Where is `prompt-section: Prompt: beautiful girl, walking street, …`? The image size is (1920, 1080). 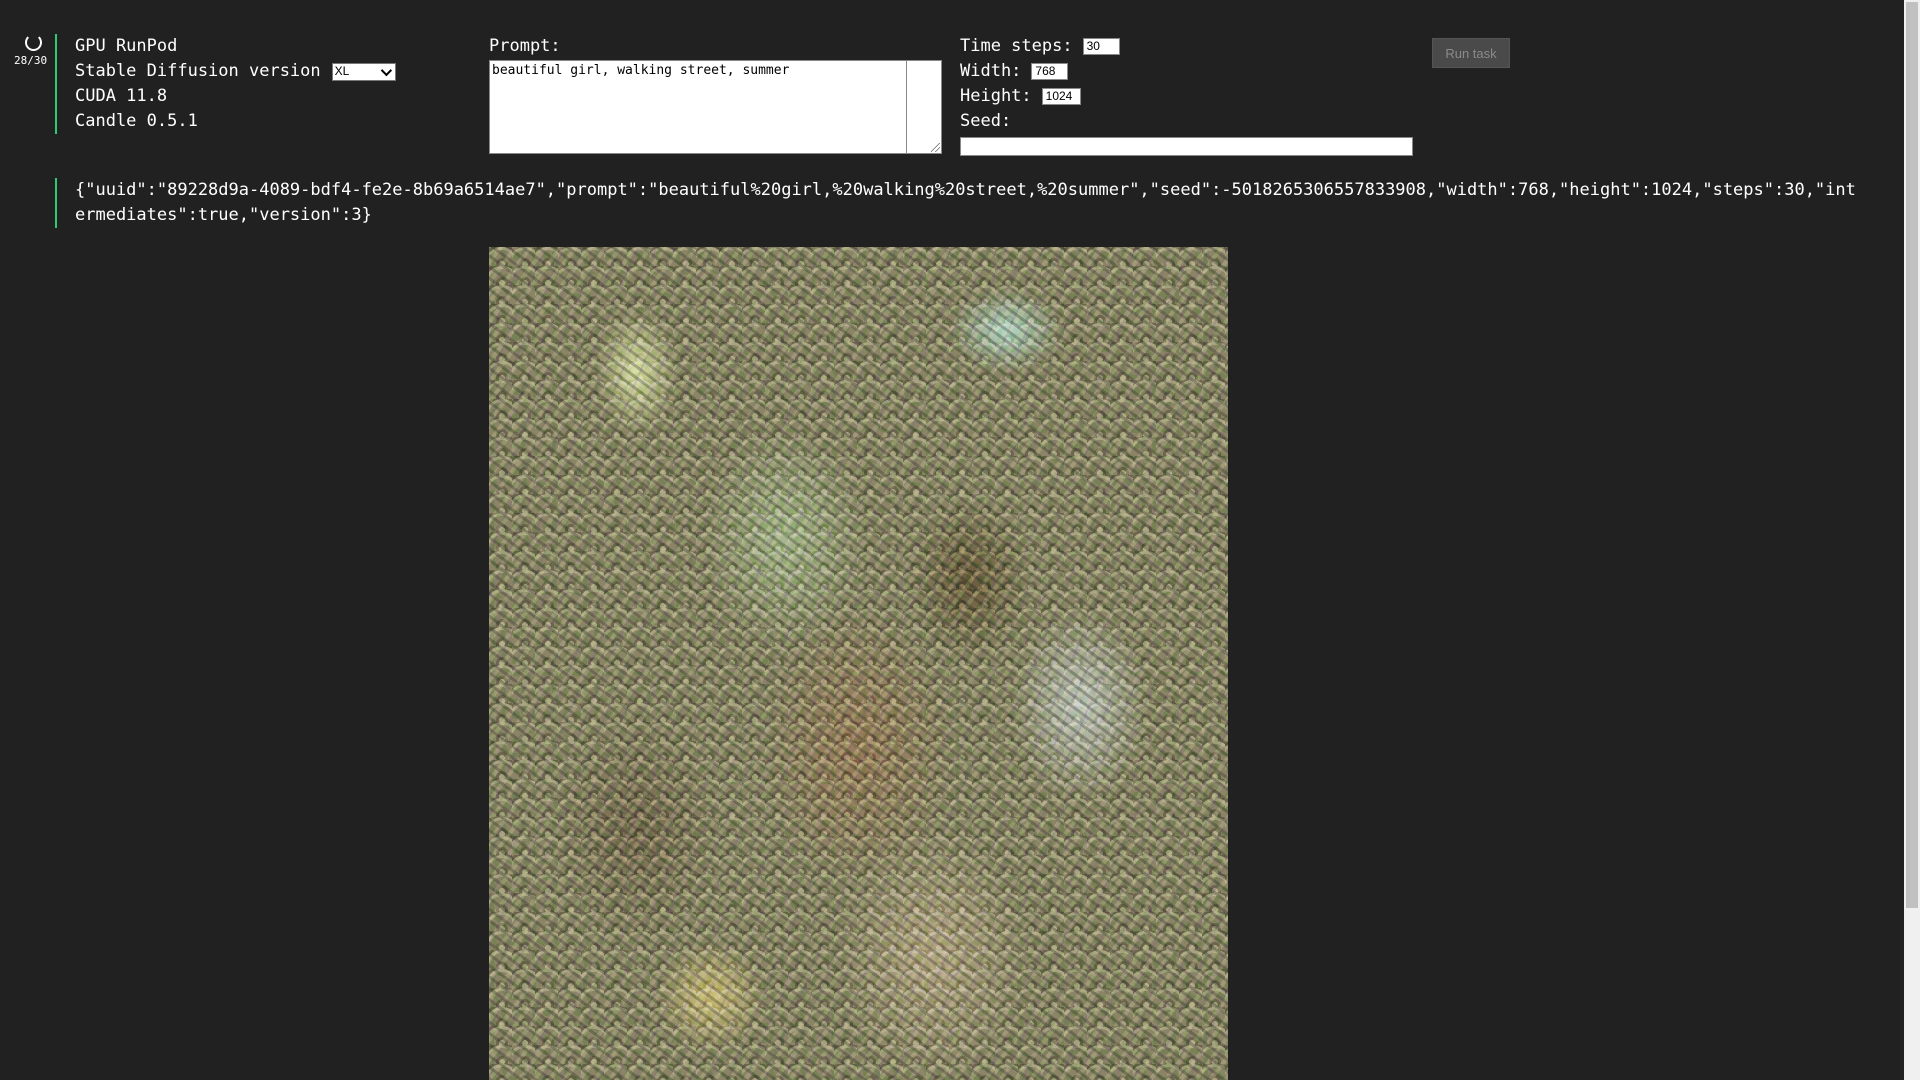 prompt-section: Prompt: beautiful girl, walking street, … is located at coordinates (715, 94).